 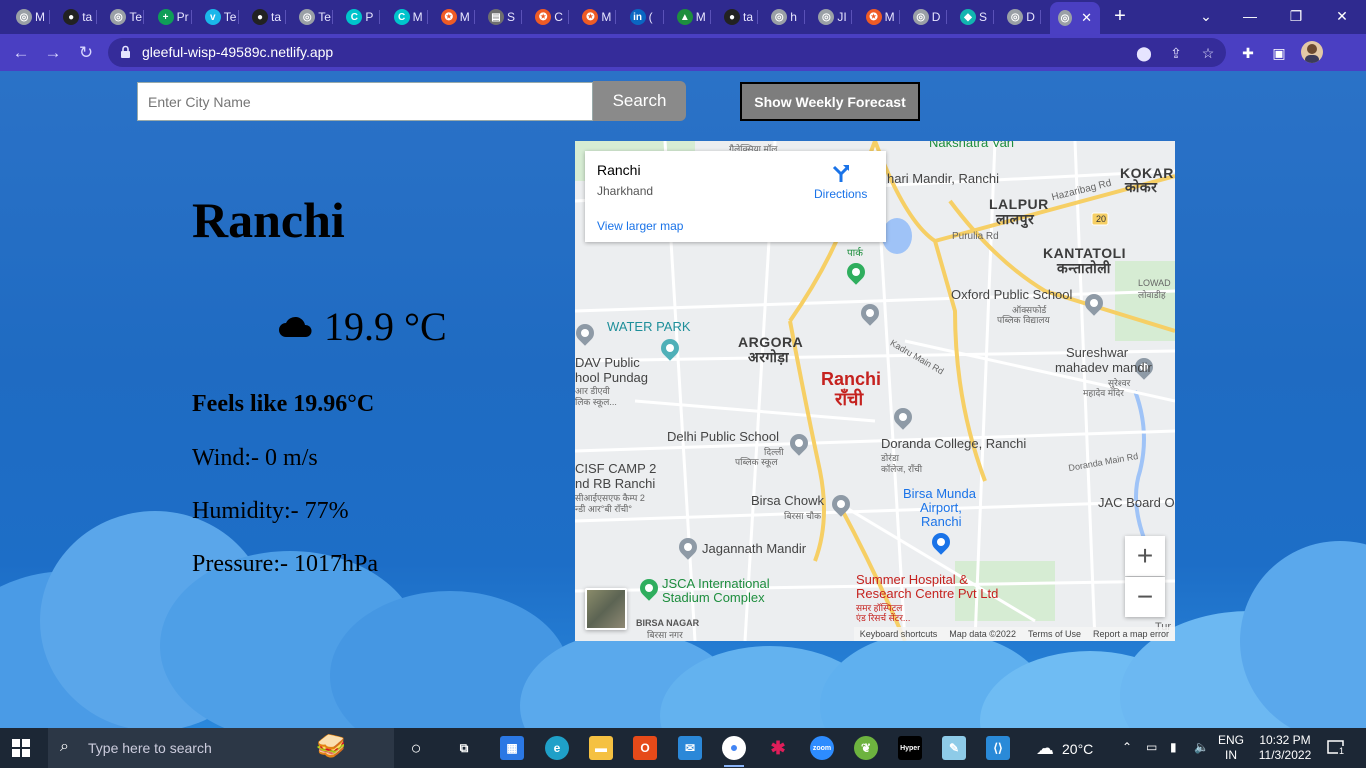 What do you see at coordinates (899, 634) in the screenshot?
I see `keyboard-shortcuts-link: Keyboard shortcuts` at bounding box center [899, 634].